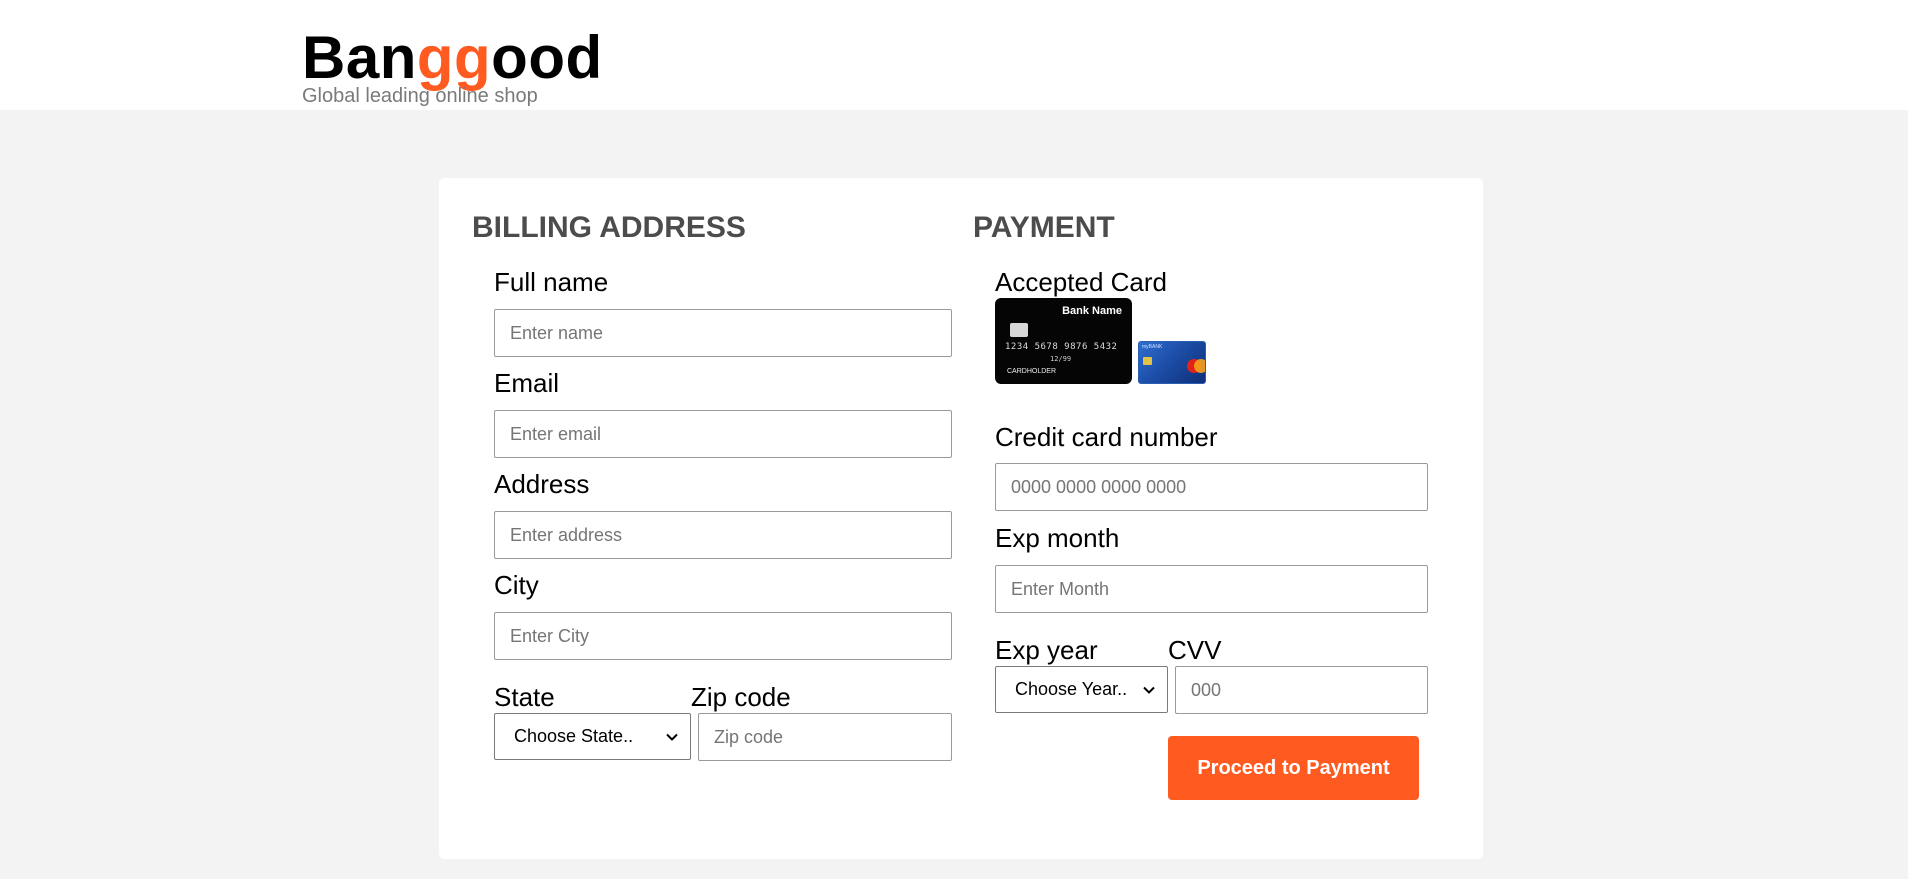 The height and width of the screenshot is (879, 1908). I want to click on city-label: City, so click(516, 585).